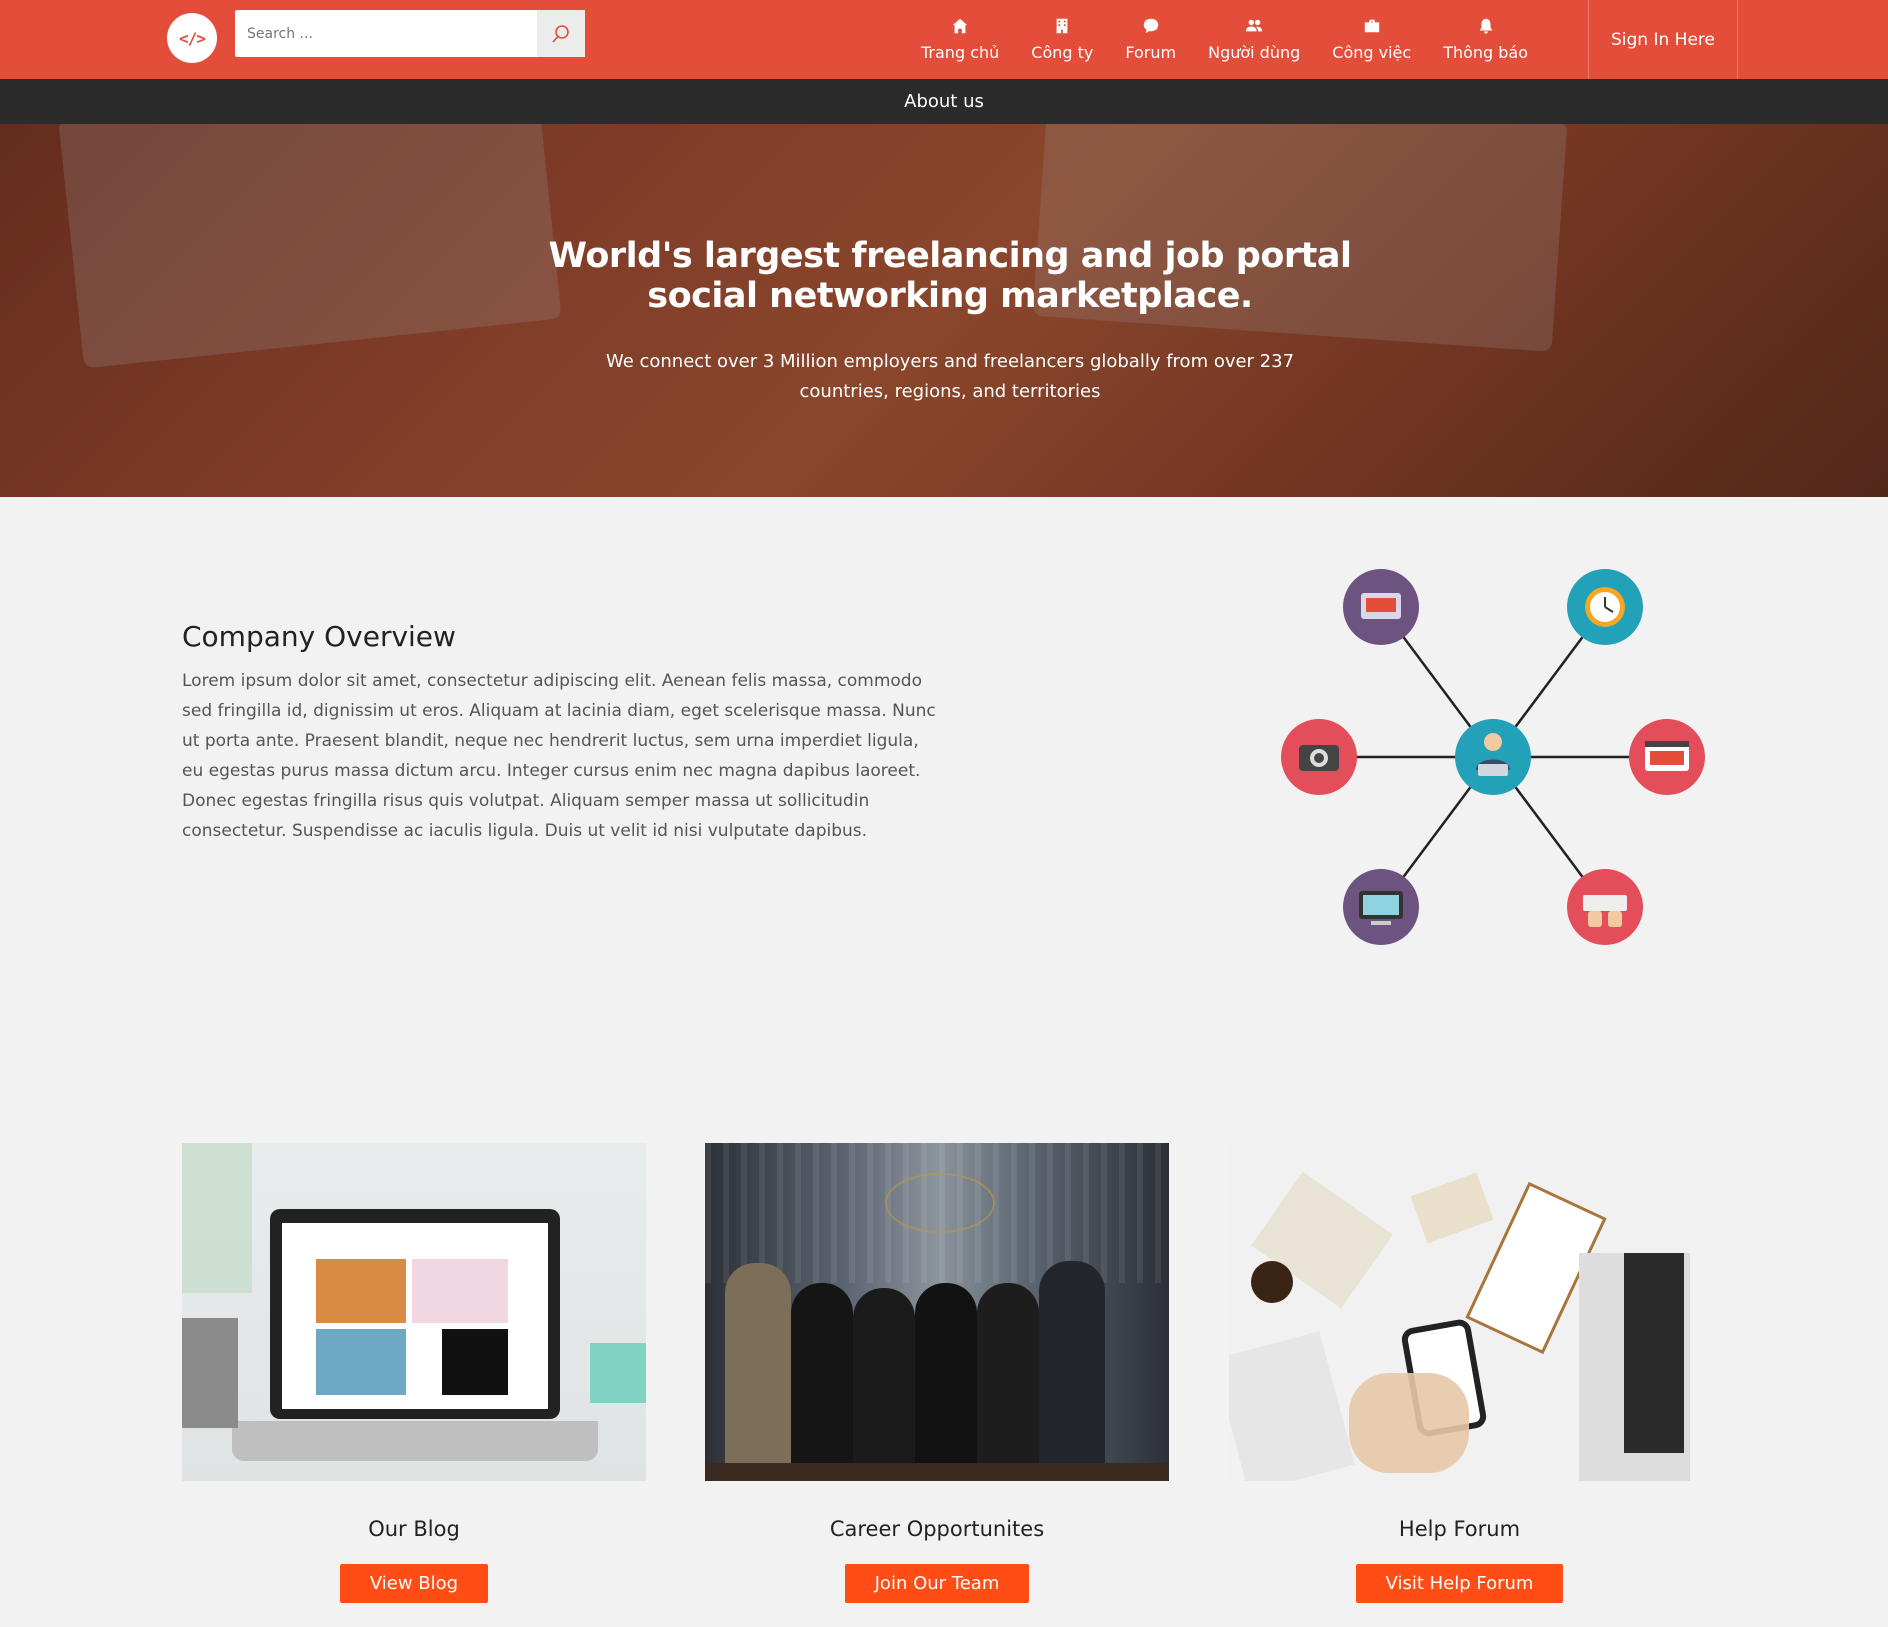 This screenshot has height=1627, width=1888. Describe the element at coordinates (937, 1312) in the screenshot. I see `team-photo` at that location.